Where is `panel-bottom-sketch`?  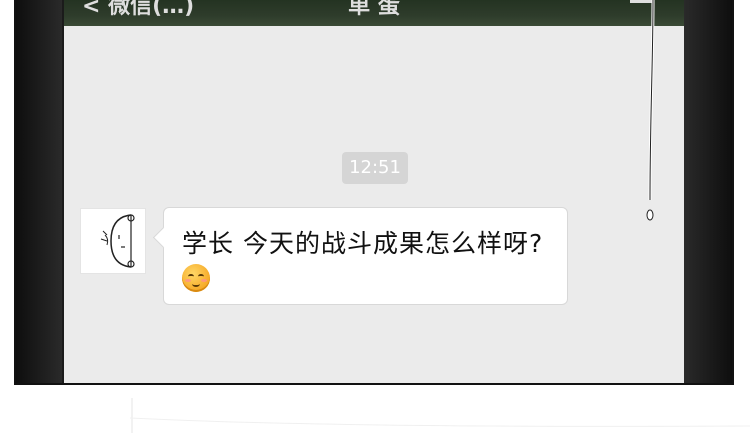 panel-bottom-sketch is located at coordinates (440, 415).